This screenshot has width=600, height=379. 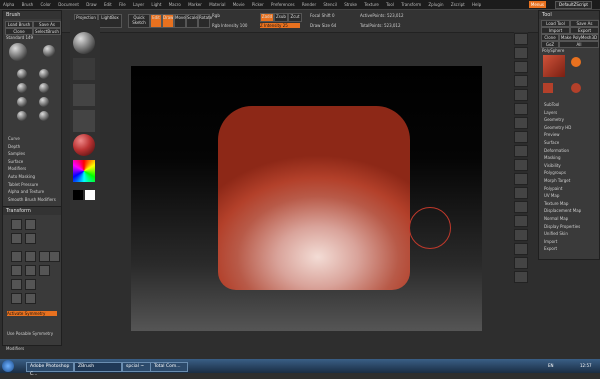 What do you see at coordinates (229, 25) in the screenshot?
I see `rgb-intensity-slider: Rgb Intensity 100` at bounding box center [229, 25].